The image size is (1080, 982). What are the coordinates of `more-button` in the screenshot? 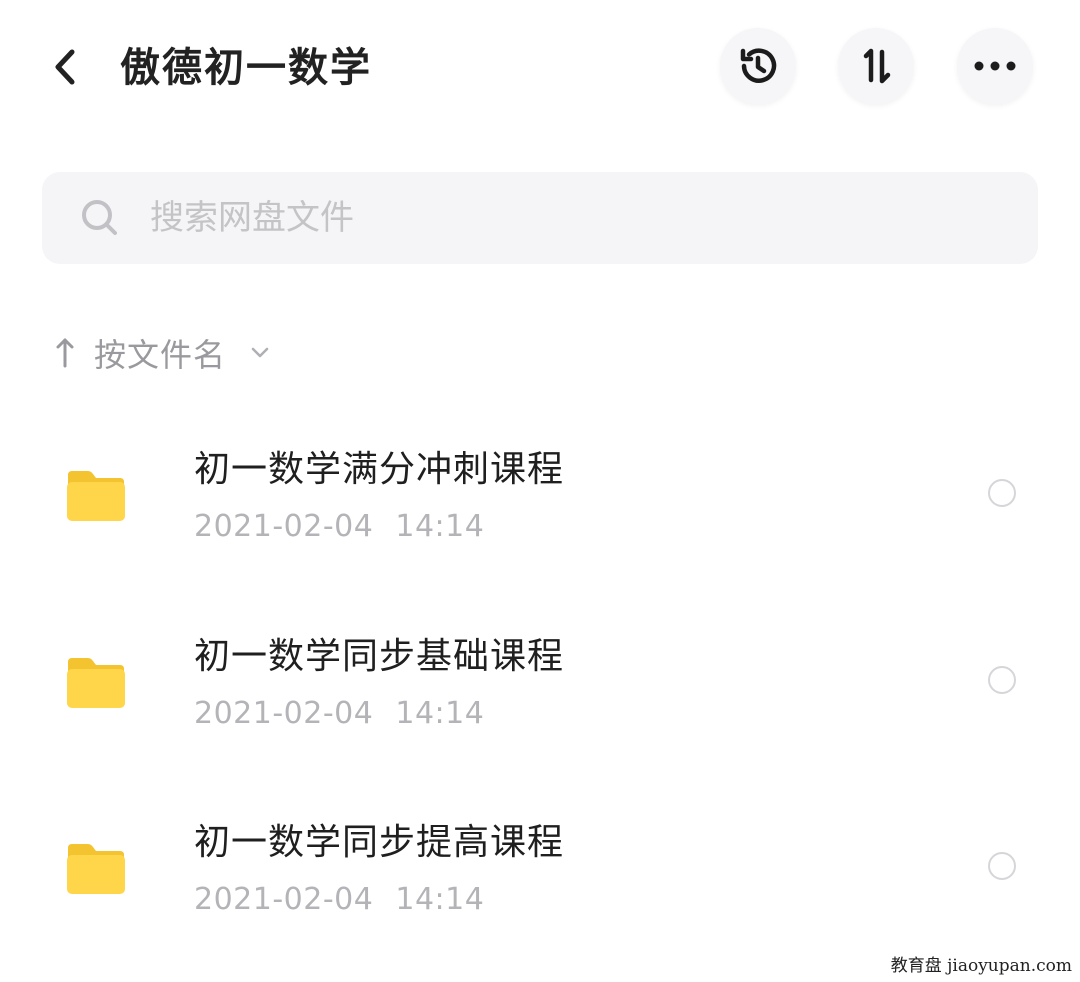 It's located at (995, 66).